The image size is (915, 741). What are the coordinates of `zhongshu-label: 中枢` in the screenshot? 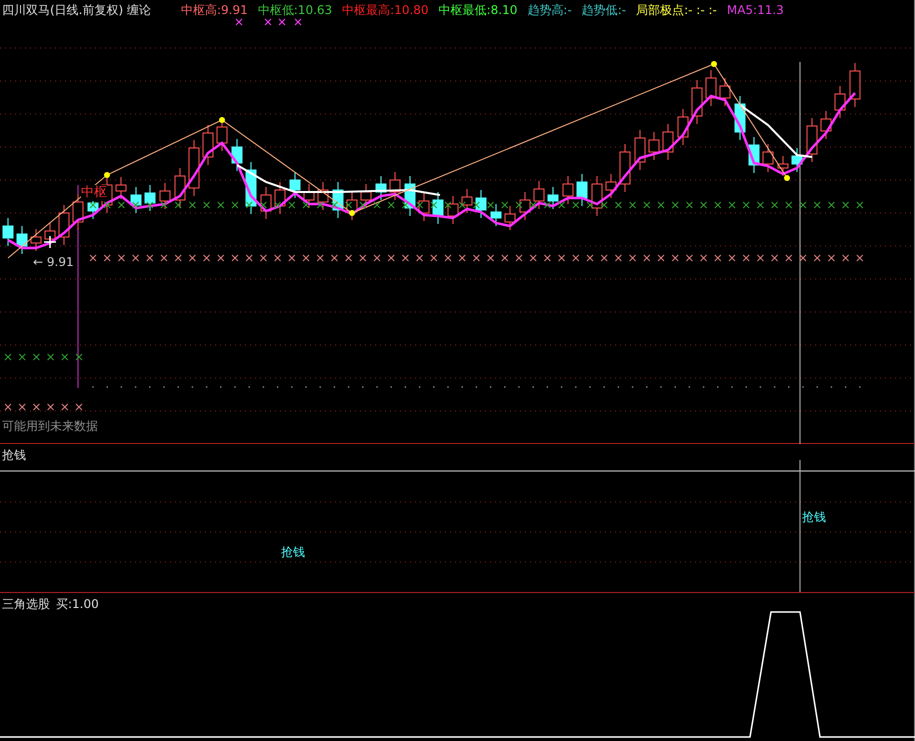 It's located at (94, 193).